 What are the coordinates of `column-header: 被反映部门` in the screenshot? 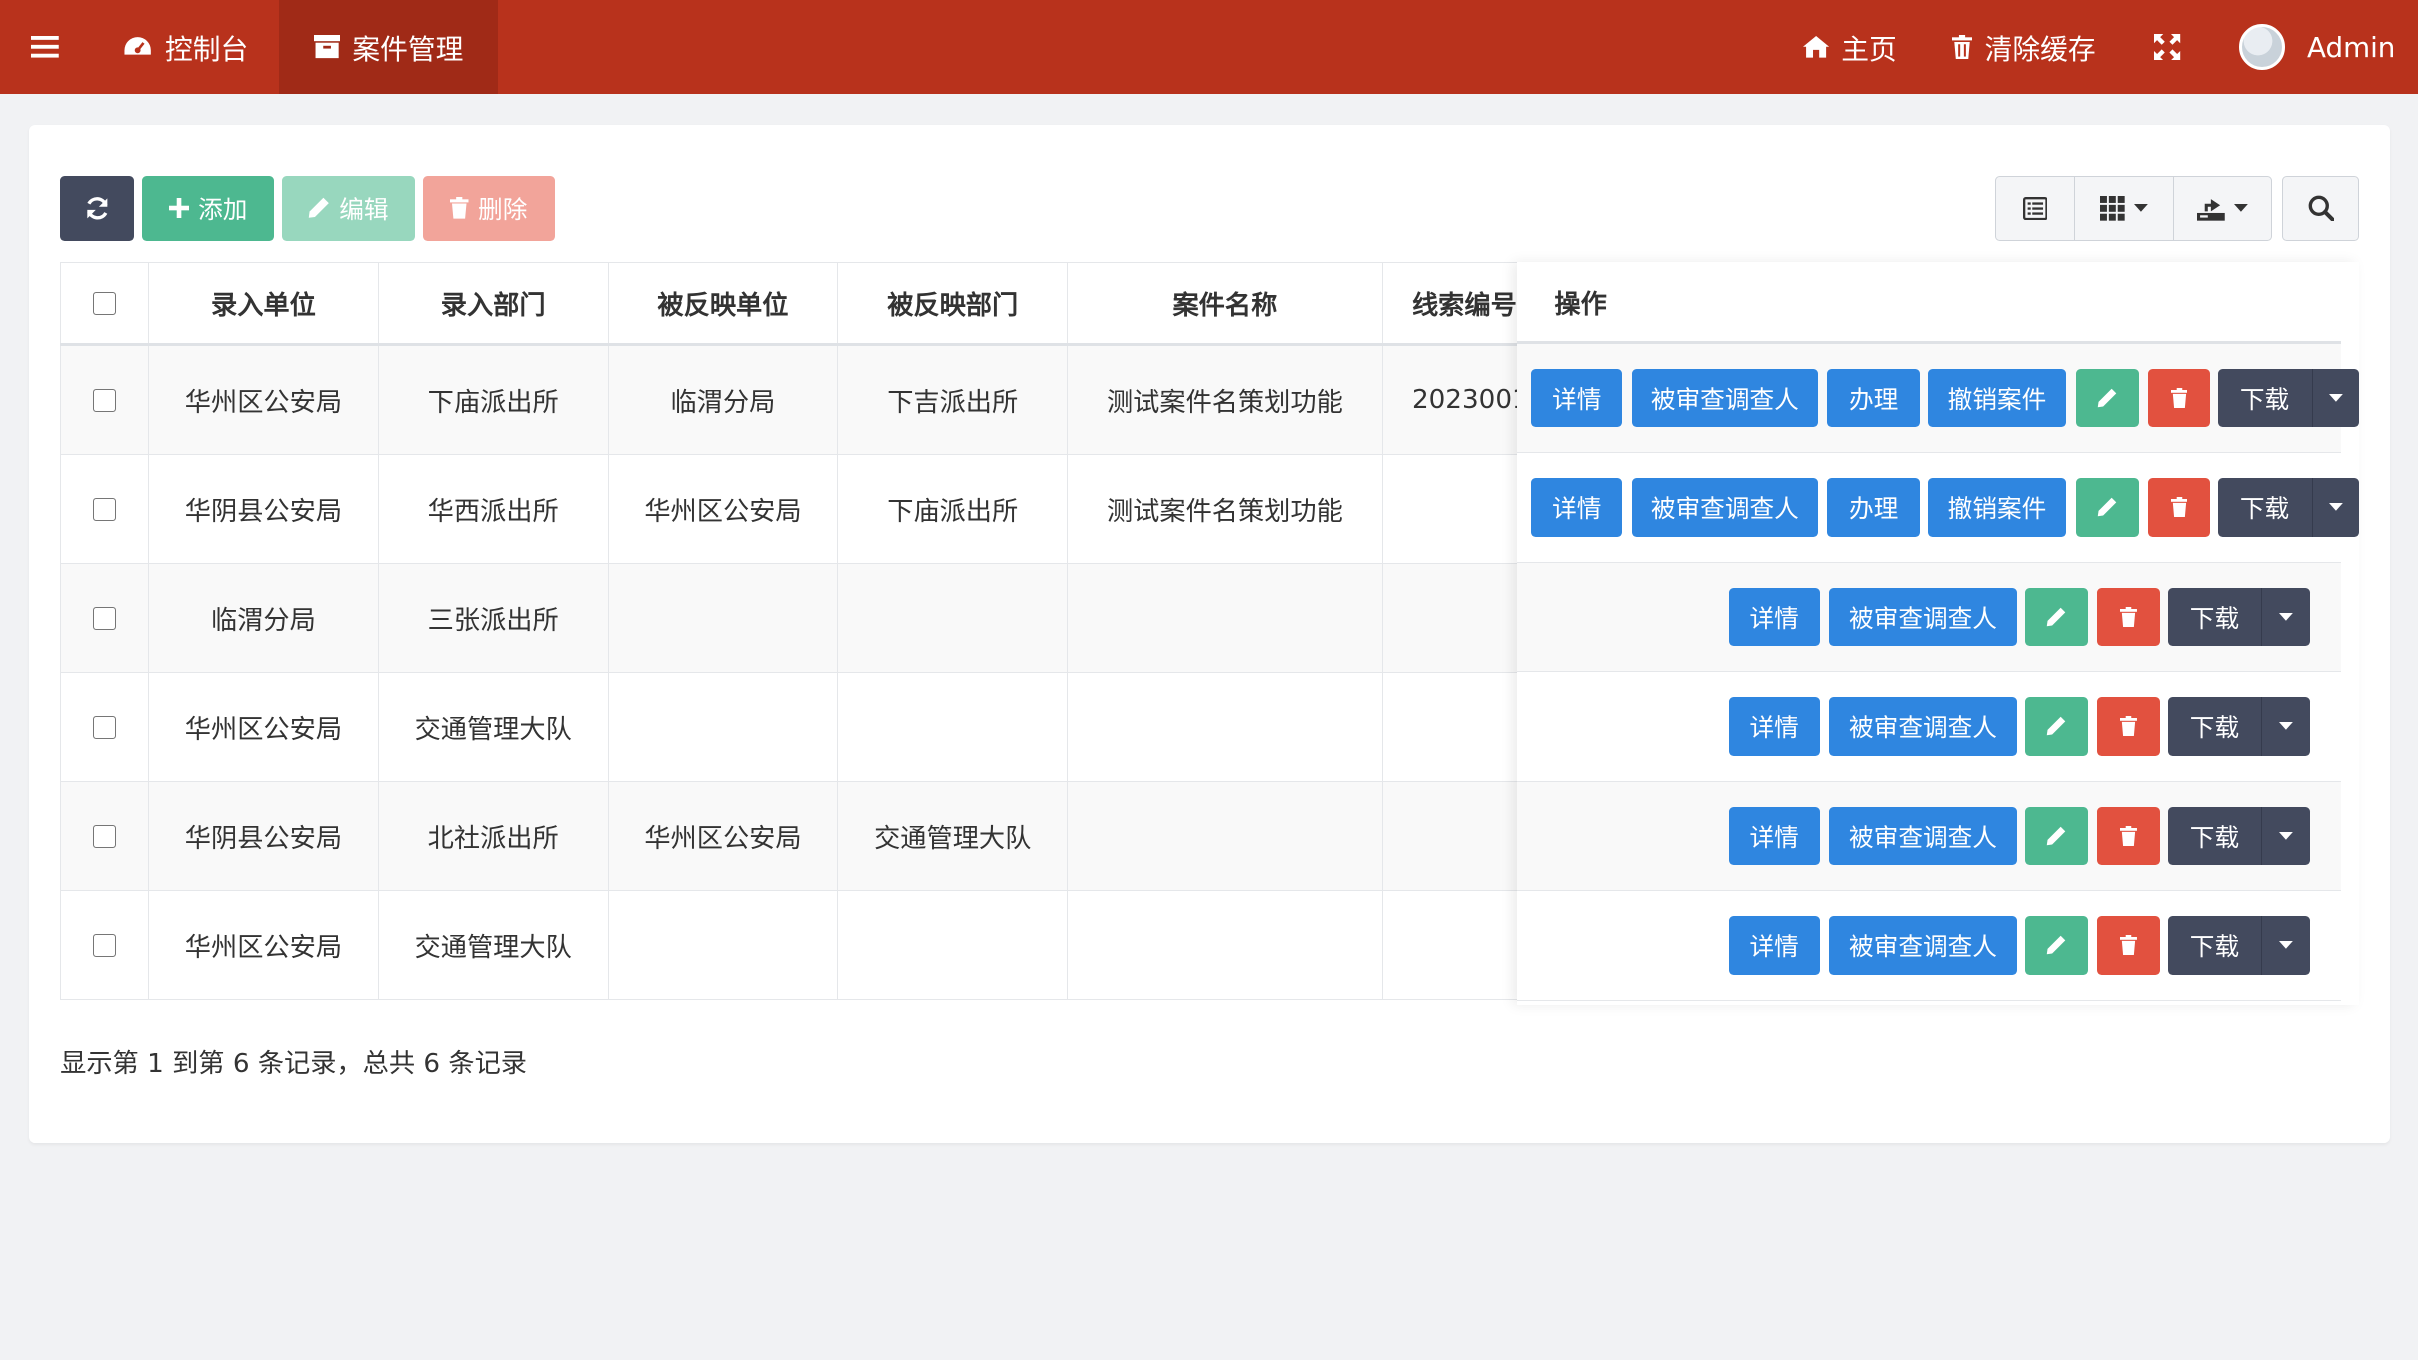 It's located at (953, 304).